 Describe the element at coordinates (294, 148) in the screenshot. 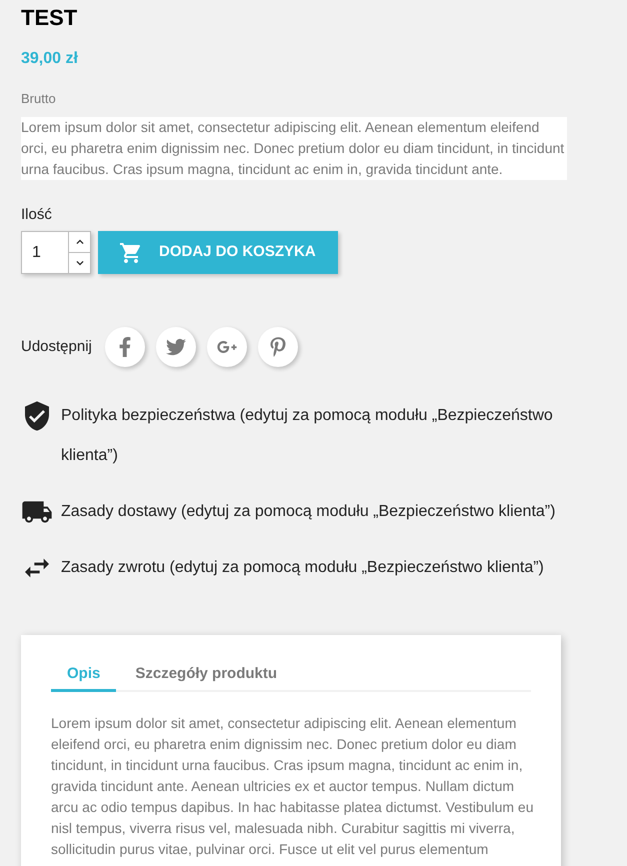

I see `short-description: Lorem ipsum dolor sit amet, consectetur adipiscing elit. Aenean elementum eleifend orci, eu pharetra enim dignissim nec. Donec pretium dolor eu diam tincidunt, in tincidunt urna faucibus. Cras ipsum magna, tincidunt ac enim in, gravida tincidunt ante.` at that location.